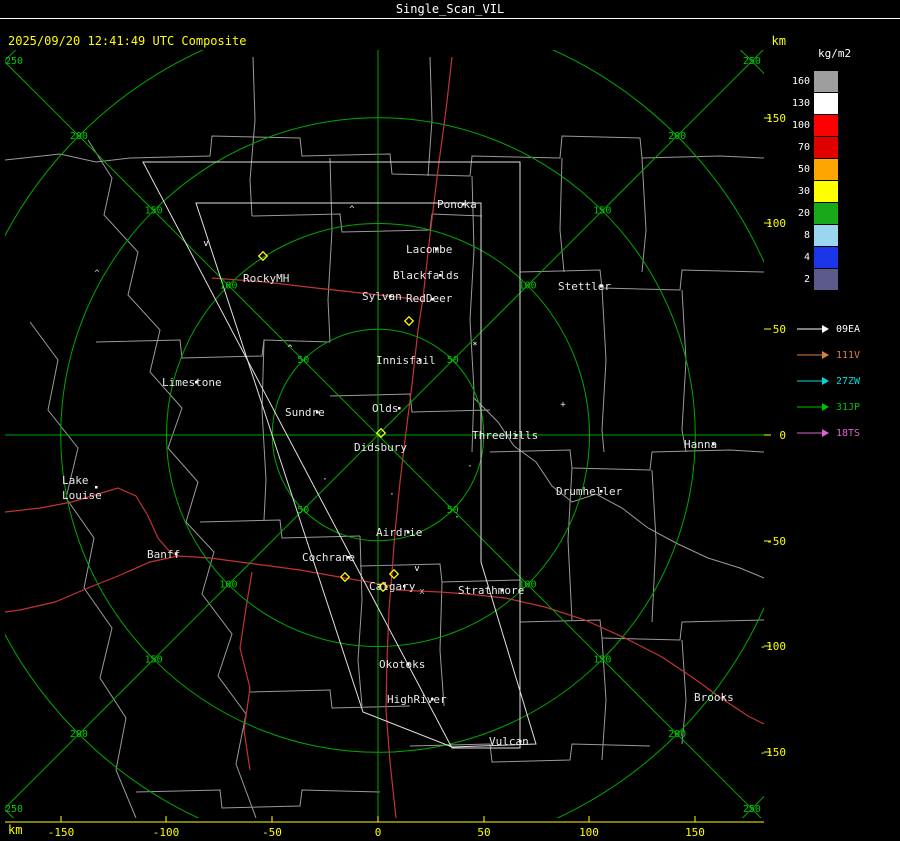 This screenshot has height=841, width=900. Describe the element at coordinates (406, 360) in the screenshot. I see `town-label: Innisfail` at that location.